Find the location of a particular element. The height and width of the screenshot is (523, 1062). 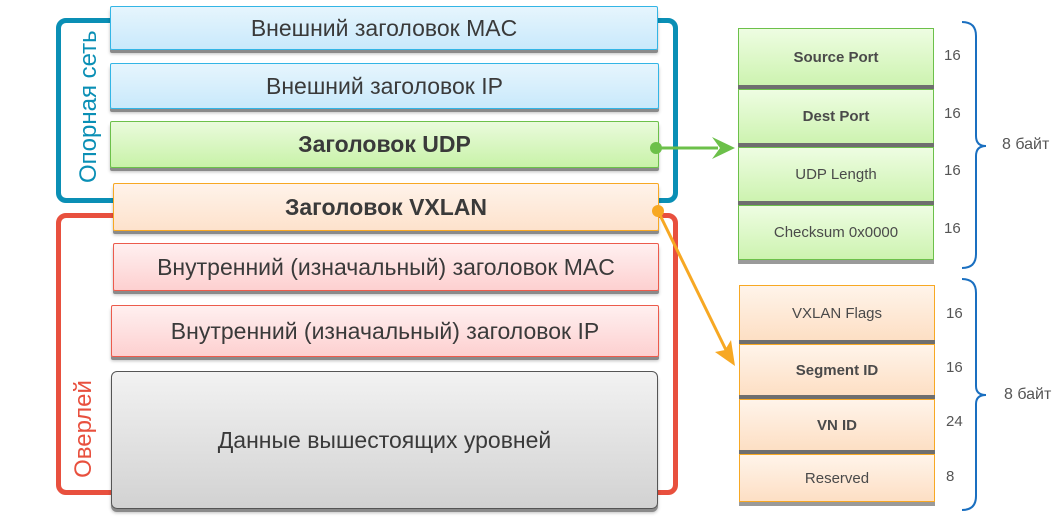

field-label: Checksum 0x0000 is located at coordinates (836, 232).